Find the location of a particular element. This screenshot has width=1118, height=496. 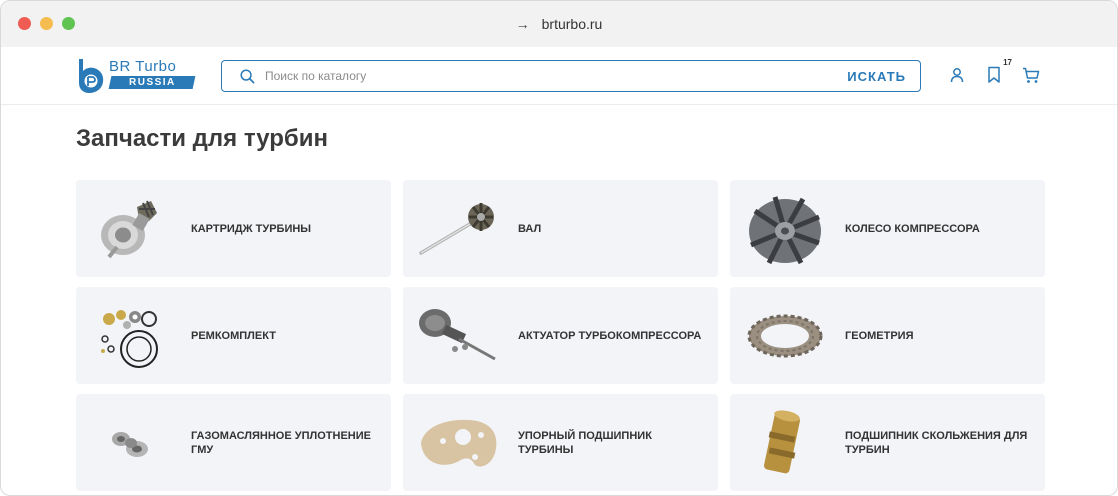

thrust-bearing-image is located at coordinates (458, 443).